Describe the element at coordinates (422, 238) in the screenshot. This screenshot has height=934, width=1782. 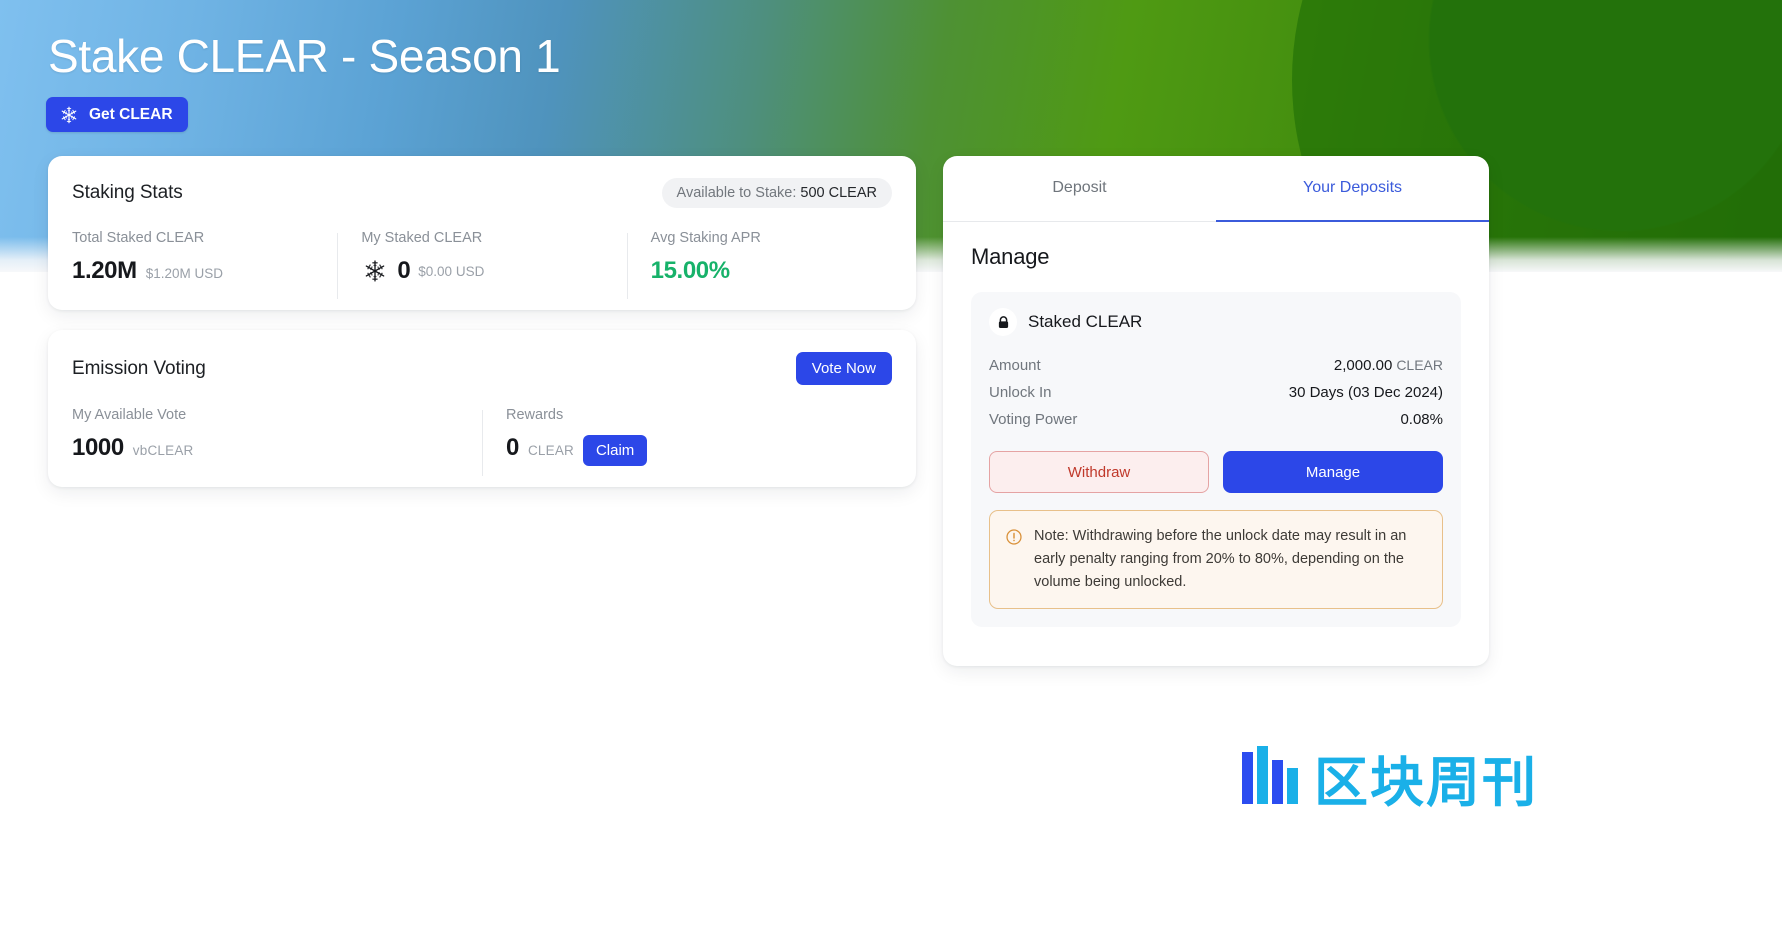
I see `stat-label: My Staked CLEAR` at that location.